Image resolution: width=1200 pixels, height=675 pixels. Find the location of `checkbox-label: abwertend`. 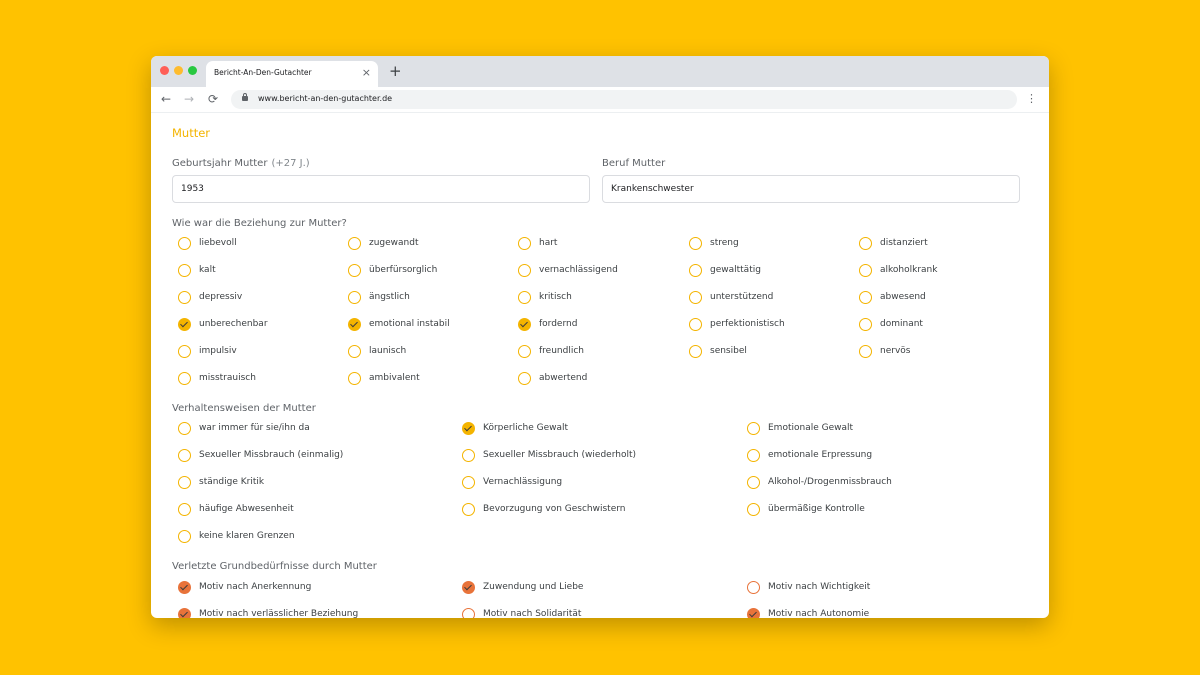

checkbox-label: abwertend is located at coordinates (563, 378).